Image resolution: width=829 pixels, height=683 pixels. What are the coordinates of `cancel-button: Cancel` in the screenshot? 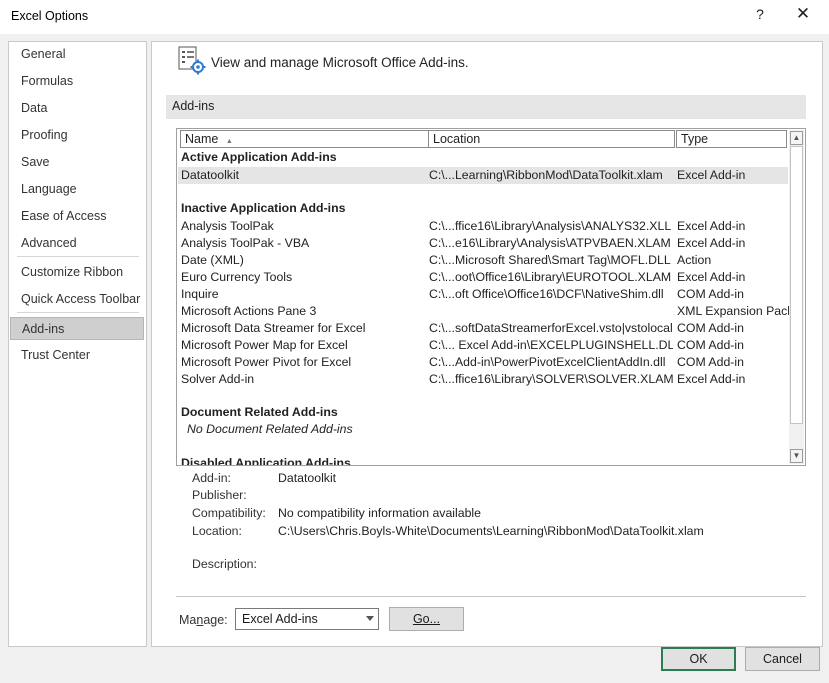 It's located at (782, 659).